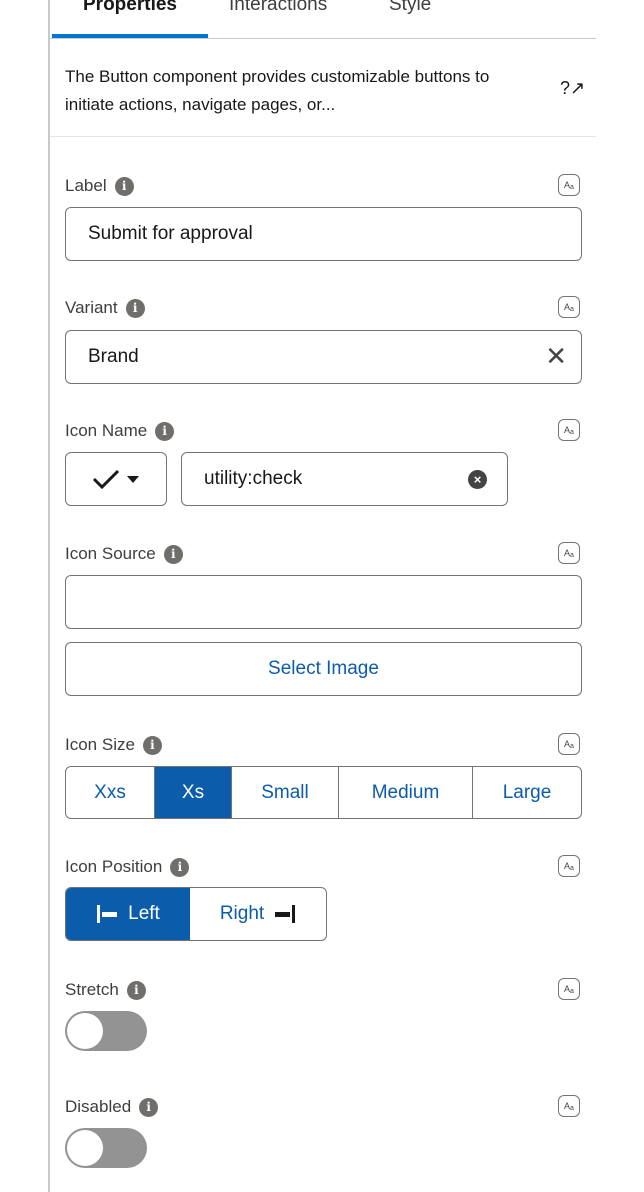 The image size is (644, 1192). I want to click on icon-position-field-label: Icon Position i, so click(127, 867).